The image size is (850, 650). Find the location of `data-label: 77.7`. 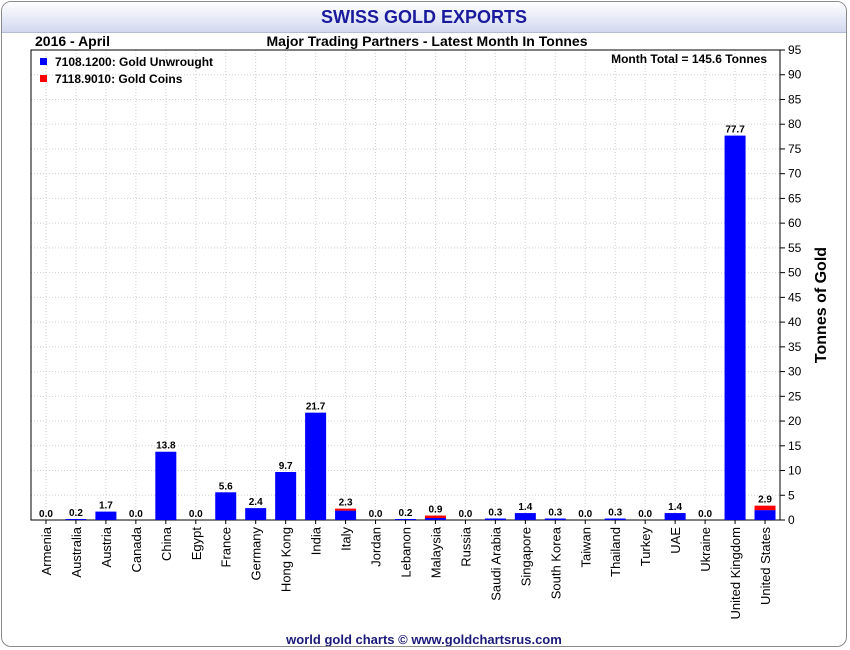

data-label: 77.7 is located at coordinates (735, 130).